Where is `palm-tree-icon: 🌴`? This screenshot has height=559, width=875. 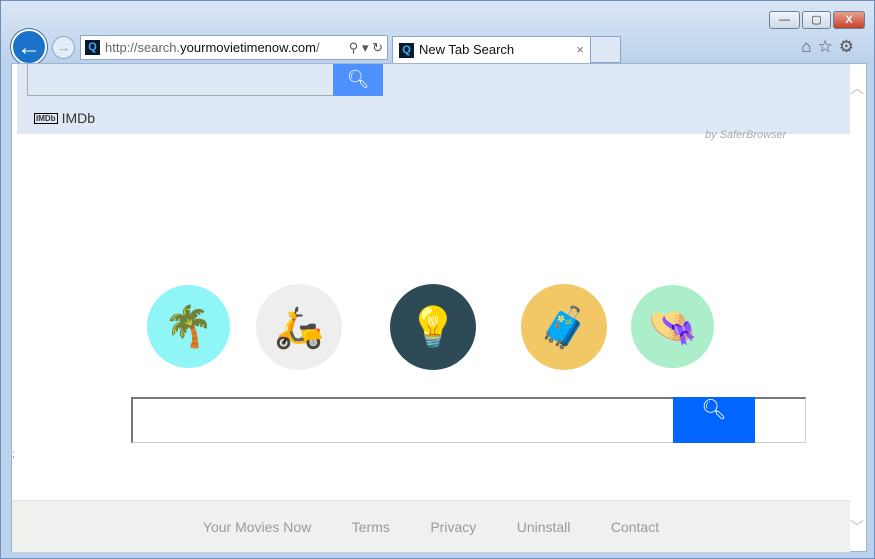
palm-tree-icon: 🌴 is located at coordinates (188, 327).